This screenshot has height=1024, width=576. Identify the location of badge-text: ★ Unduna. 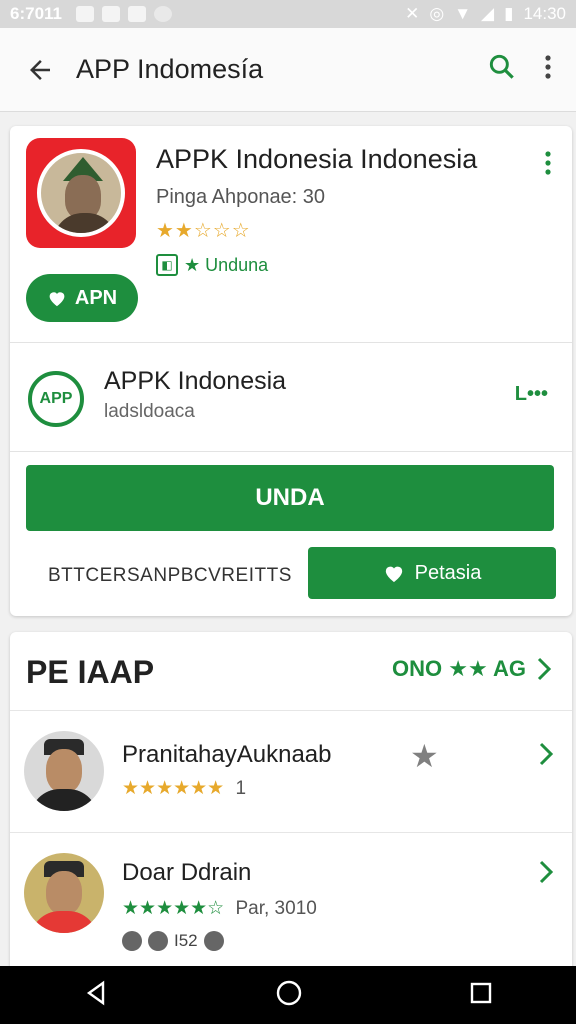
(226, 264).